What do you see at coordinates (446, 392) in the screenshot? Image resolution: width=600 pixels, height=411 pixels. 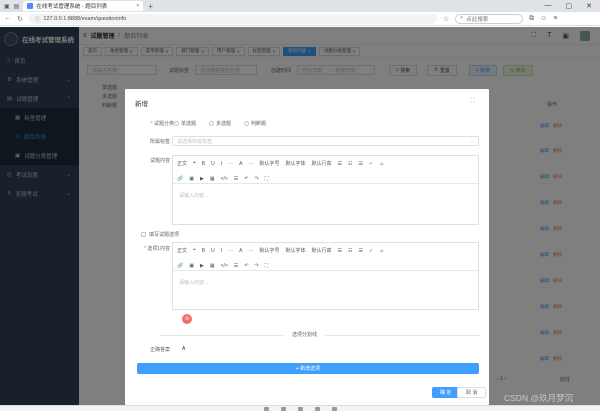 I see `confirm-button: 确 定` at bounding box center [446, 392].